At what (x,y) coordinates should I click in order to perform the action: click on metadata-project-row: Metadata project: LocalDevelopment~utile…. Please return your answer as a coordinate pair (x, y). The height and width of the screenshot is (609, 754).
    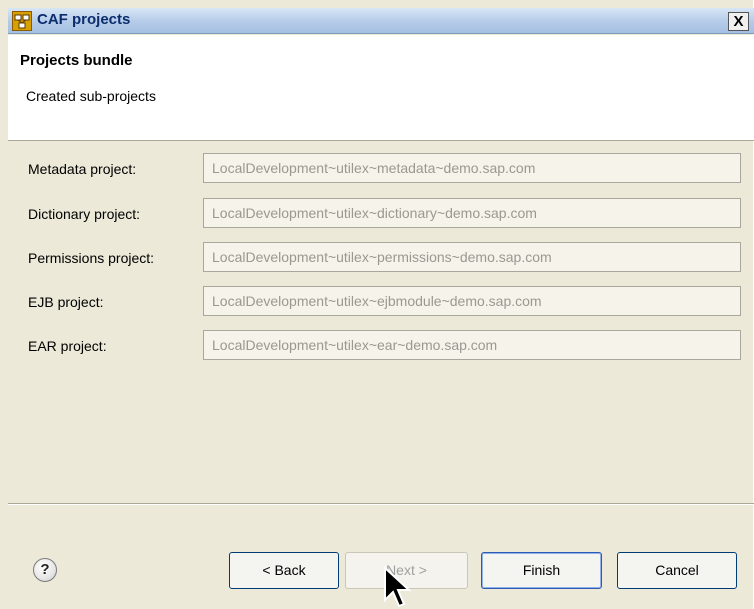
    Looking at the image, I should click on (381, 169).